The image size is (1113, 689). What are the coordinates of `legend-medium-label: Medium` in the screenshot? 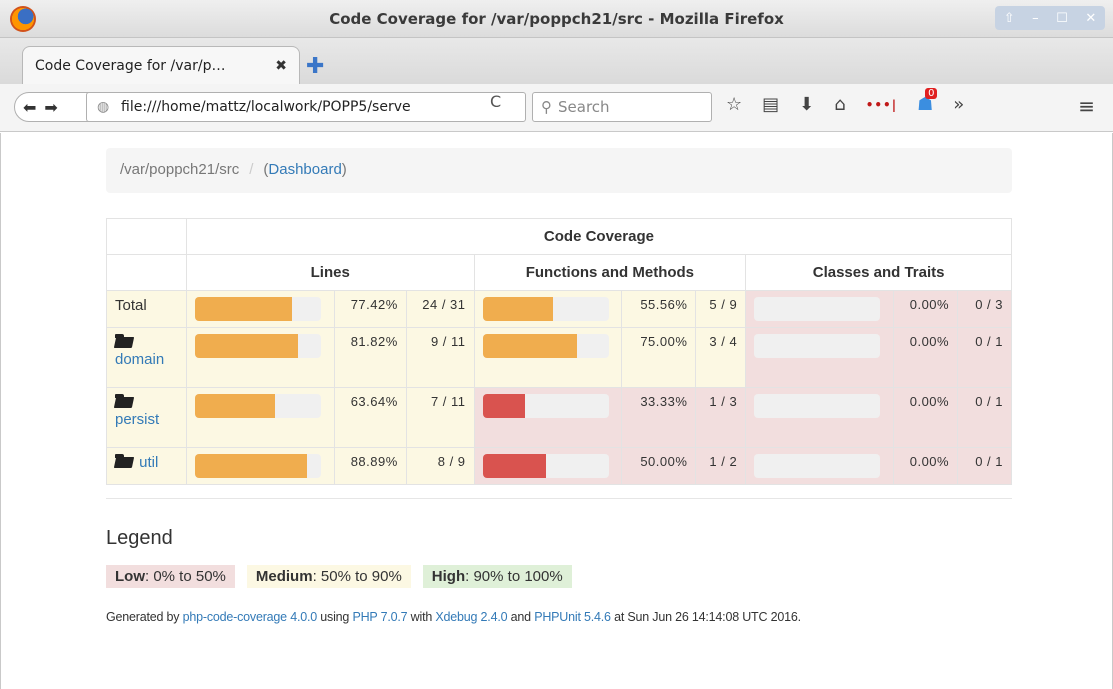 It's located at (284, 576).